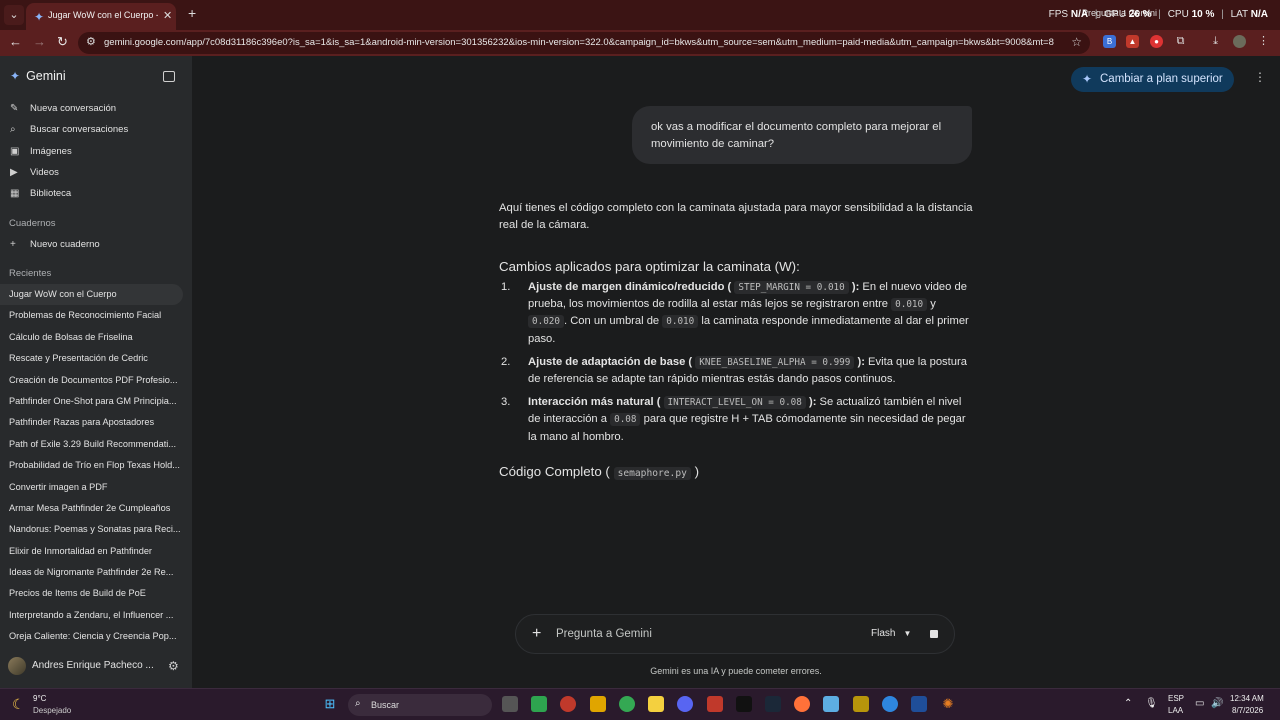 This screenshot has height=720, width=1280. What do you see at coordinates (539, 704) in the screenshot?
I see `app-green-icon` at bounding box center [539, 704].